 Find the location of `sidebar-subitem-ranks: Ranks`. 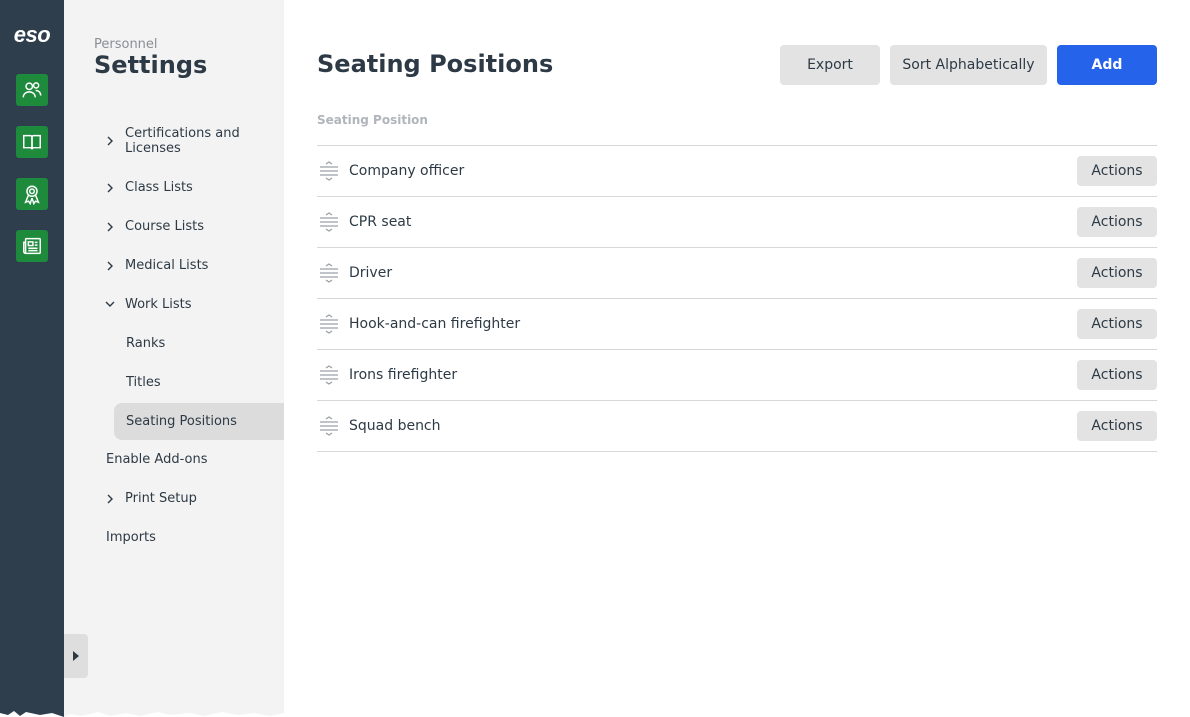

sidebar-subitem-ranks: Ranks is located at coordinates (145, 343).